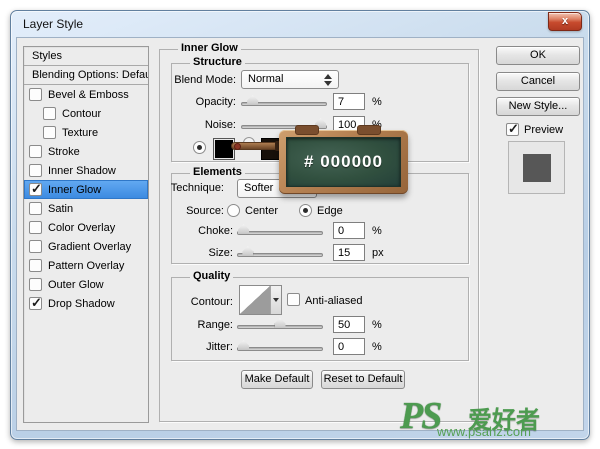  I want to click on opacity-input: 7, so click(349, 101).